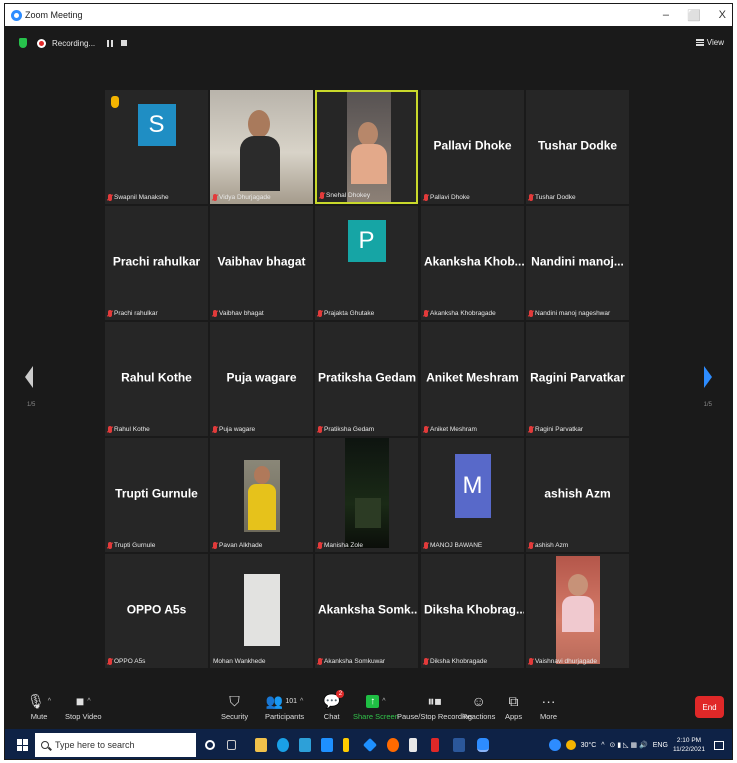 The image size is (737, 763). What do you see at coordinates (548, 701) in the screenshot?
I see `ellipsis-icon: ···` at bounding box center [548, 701].